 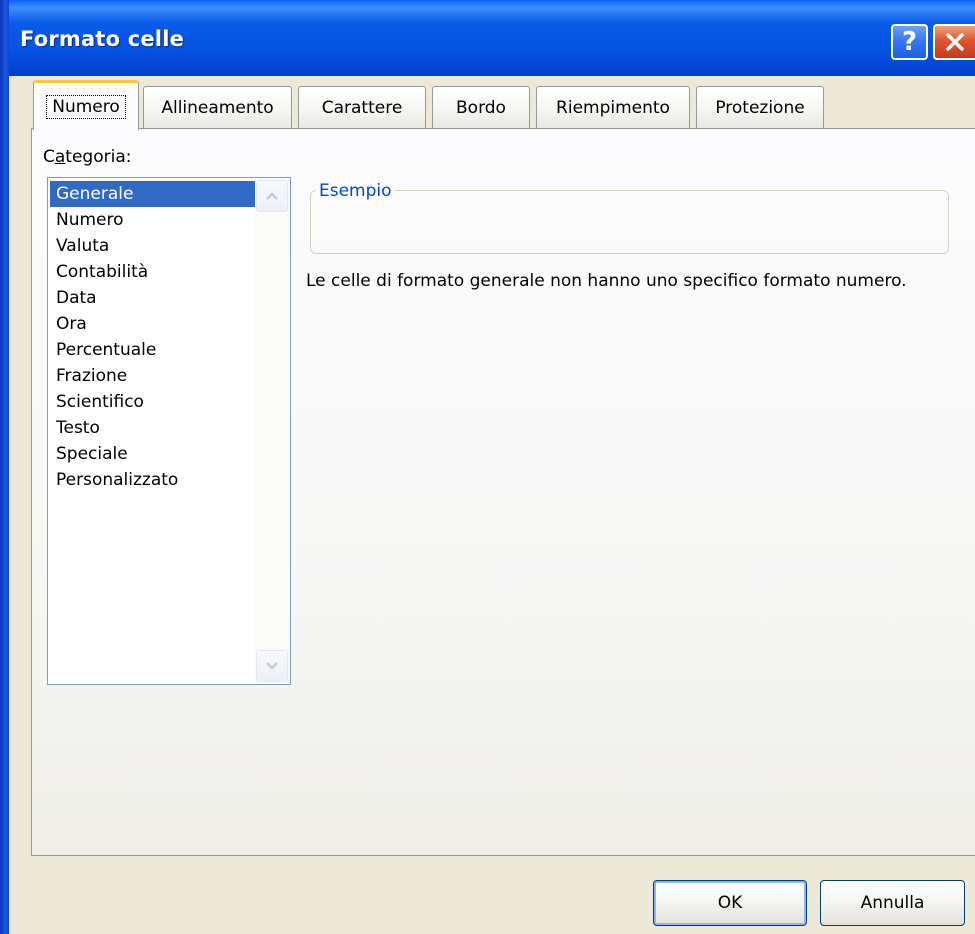 I want to click on category-mnemonic: a, so click(x=60, y=157).